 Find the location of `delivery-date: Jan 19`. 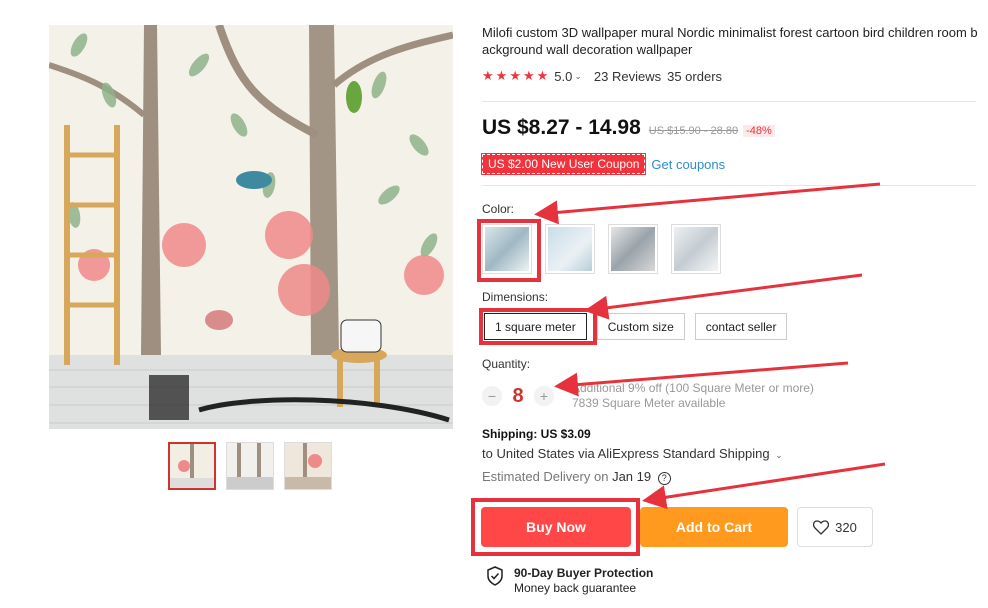

delivery-date: Jan 19 is located at coordinates (632, 476).